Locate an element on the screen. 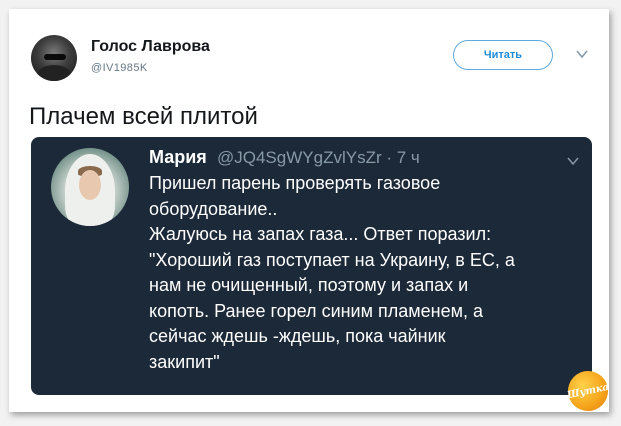 The width and height of the screenshot is (621, 426). avatar-glasses is located at coordinates (55, 57).